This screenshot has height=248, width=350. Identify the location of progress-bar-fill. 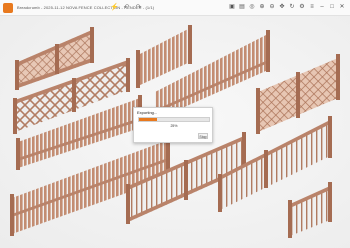
(148, 119).